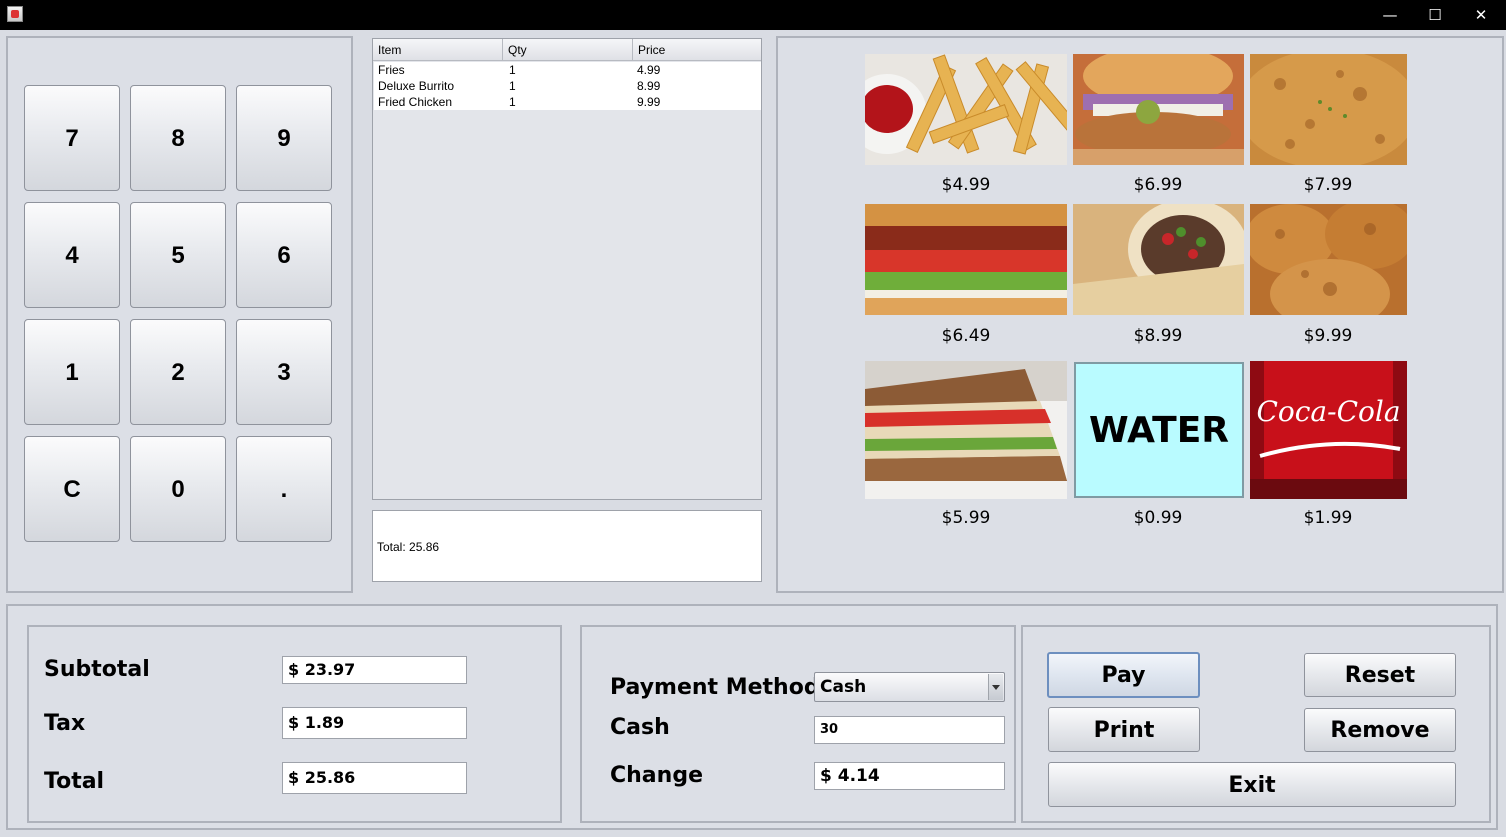 The image size is (1506, 837). Describe the element at coordinates (649, 70) in the screenshot. I see `row-price: 4.99` at that location.